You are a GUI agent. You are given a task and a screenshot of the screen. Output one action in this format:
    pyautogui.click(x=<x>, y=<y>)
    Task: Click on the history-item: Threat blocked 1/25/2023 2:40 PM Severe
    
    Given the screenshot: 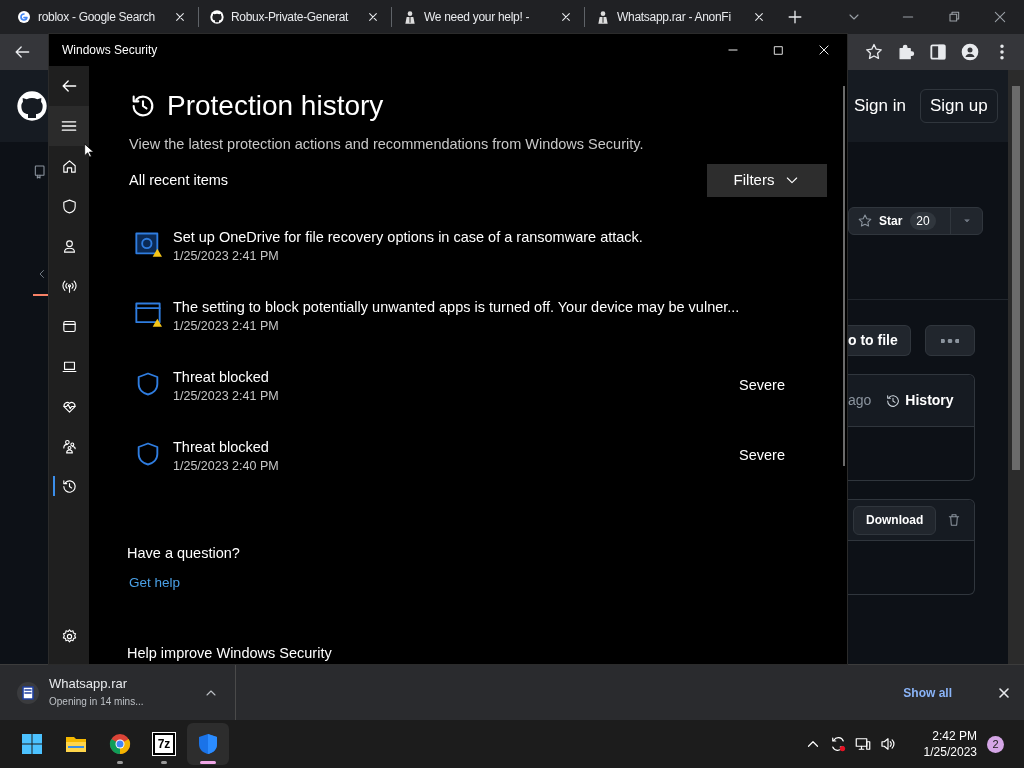 What is the action you would take?
    pyautogui.click(x=459, y=465)
    